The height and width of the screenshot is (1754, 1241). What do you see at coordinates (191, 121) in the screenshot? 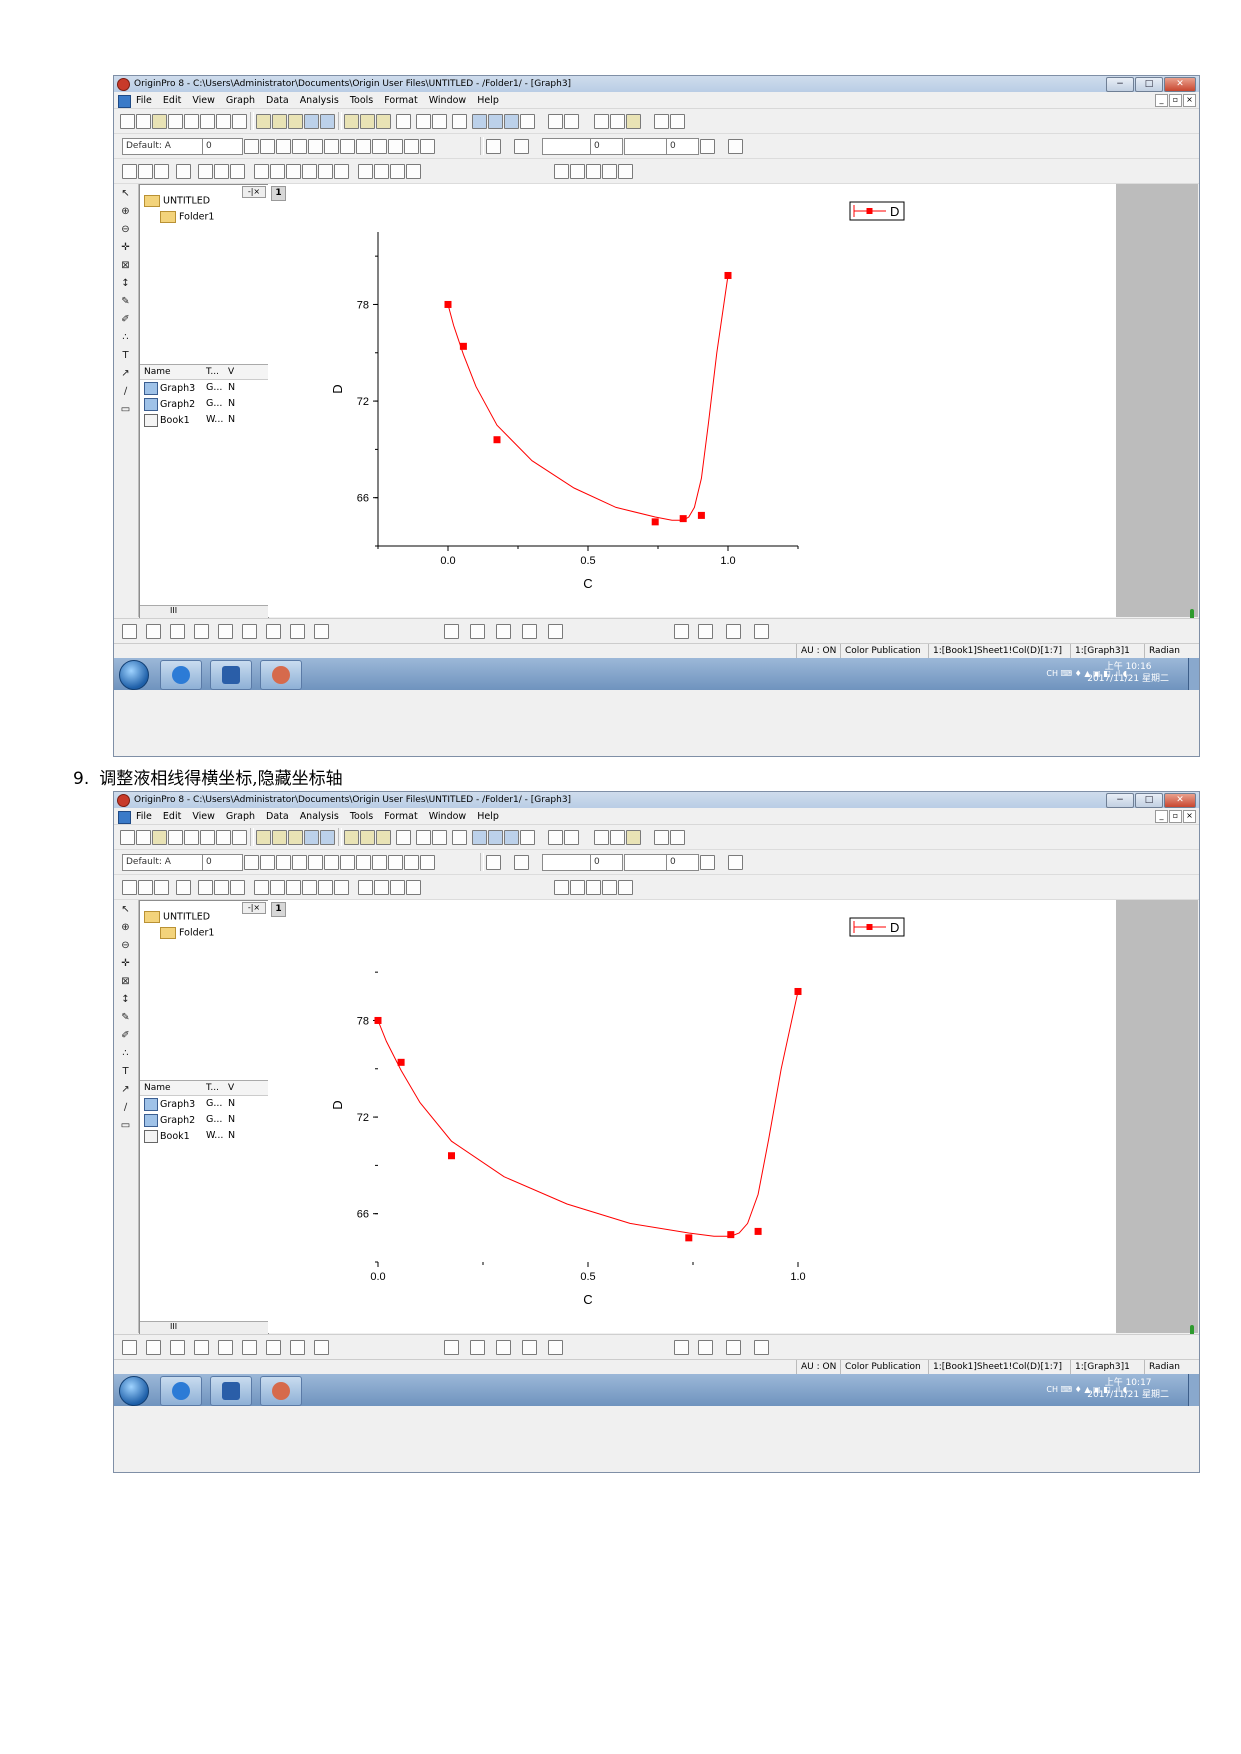
I see `new-matrix-icon` at bounding box center [191, 121].